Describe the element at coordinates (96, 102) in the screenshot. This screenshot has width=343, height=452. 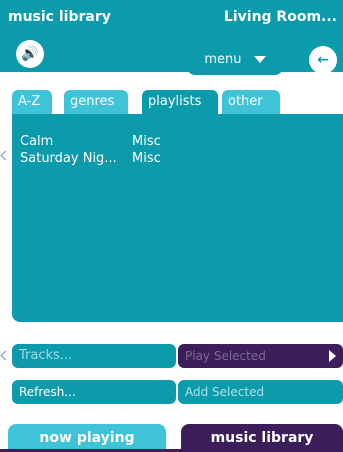
I see `tab-genres: genres` at that location.